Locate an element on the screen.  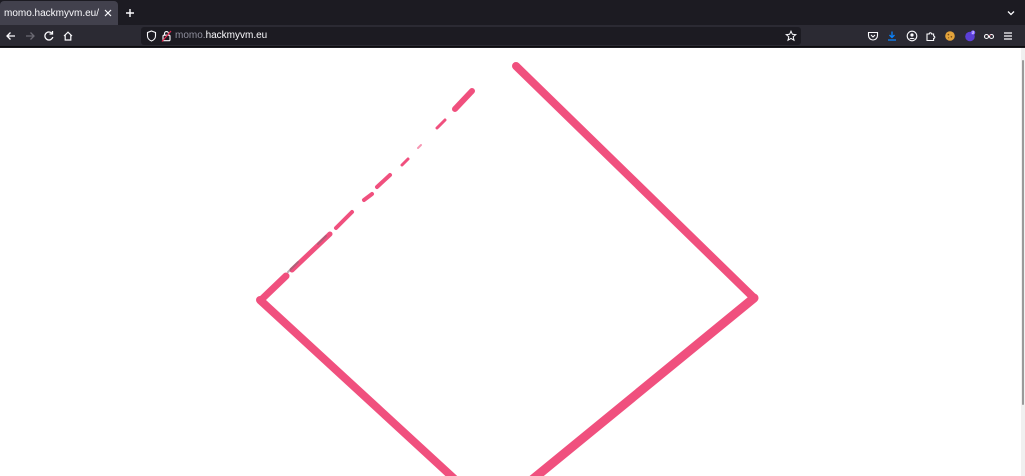
puzzle-icon is located at coordinates (931, 36).